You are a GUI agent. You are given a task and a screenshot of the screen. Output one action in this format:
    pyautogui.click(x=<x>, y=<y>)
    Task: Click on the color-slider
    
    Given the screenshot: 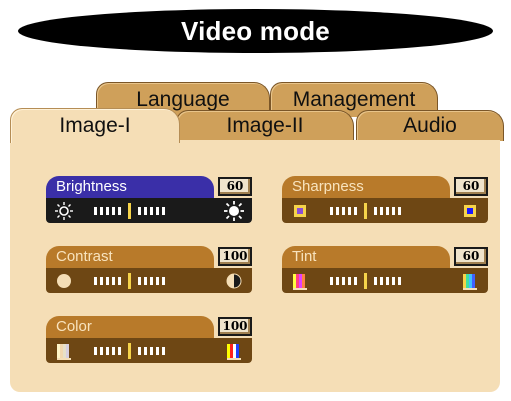 What is the action you would take?
    pyautogui.click(x=149, y=350)
    